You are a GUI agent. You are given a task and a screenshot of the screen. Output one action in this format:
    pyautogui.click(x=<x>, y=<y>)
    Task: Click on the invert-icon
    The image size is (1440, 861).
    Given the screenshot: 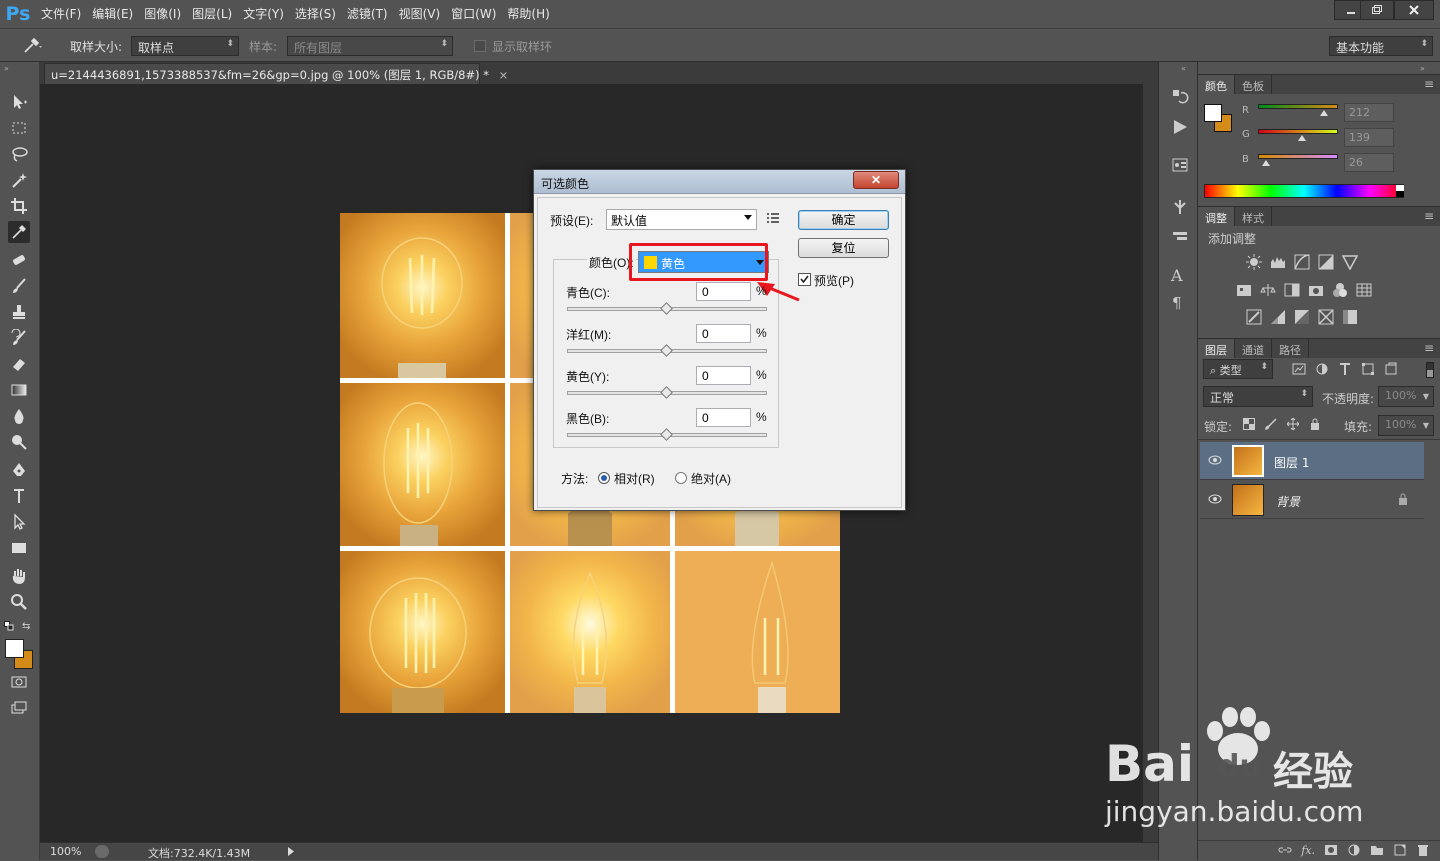 What is the action you would take?
    pyautogui.click(x=1254, y=317)
    